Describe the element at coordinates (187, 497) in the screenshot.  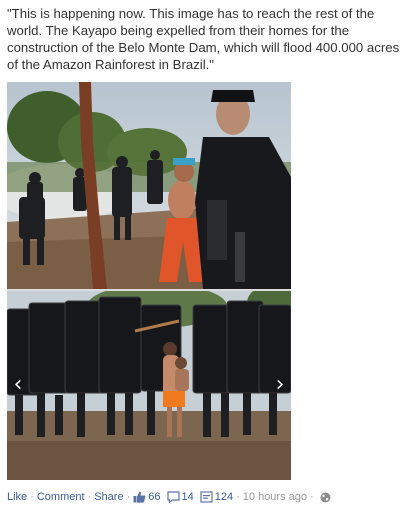
I see `comments-count-value: 14` at that location.